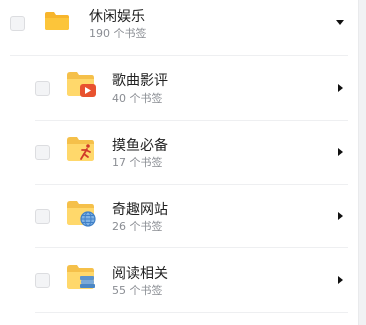 This screenshot has height=325, width=366. Describe the element at coordinates (118, 33) in the screenshot. I see `bookmark-count: 190 个书签` at that location.